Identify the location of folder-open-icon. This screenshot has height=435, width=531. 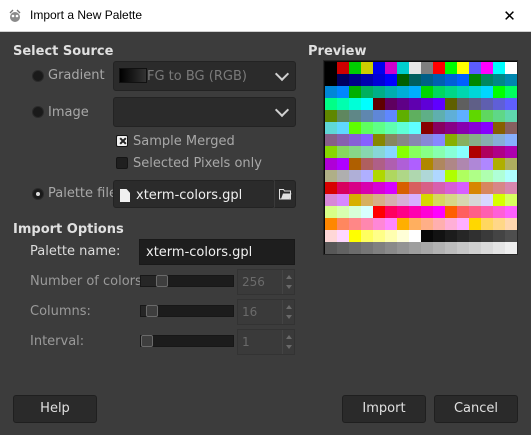
(285, 194).